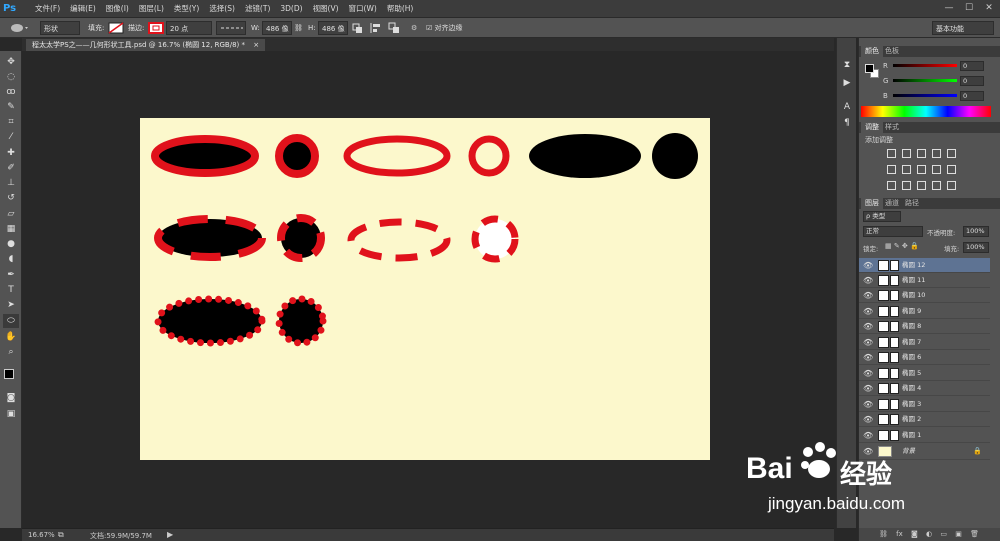 The width and height of the screenshot is (1000, 541). I want to click on green-slider, so click(925, 80).